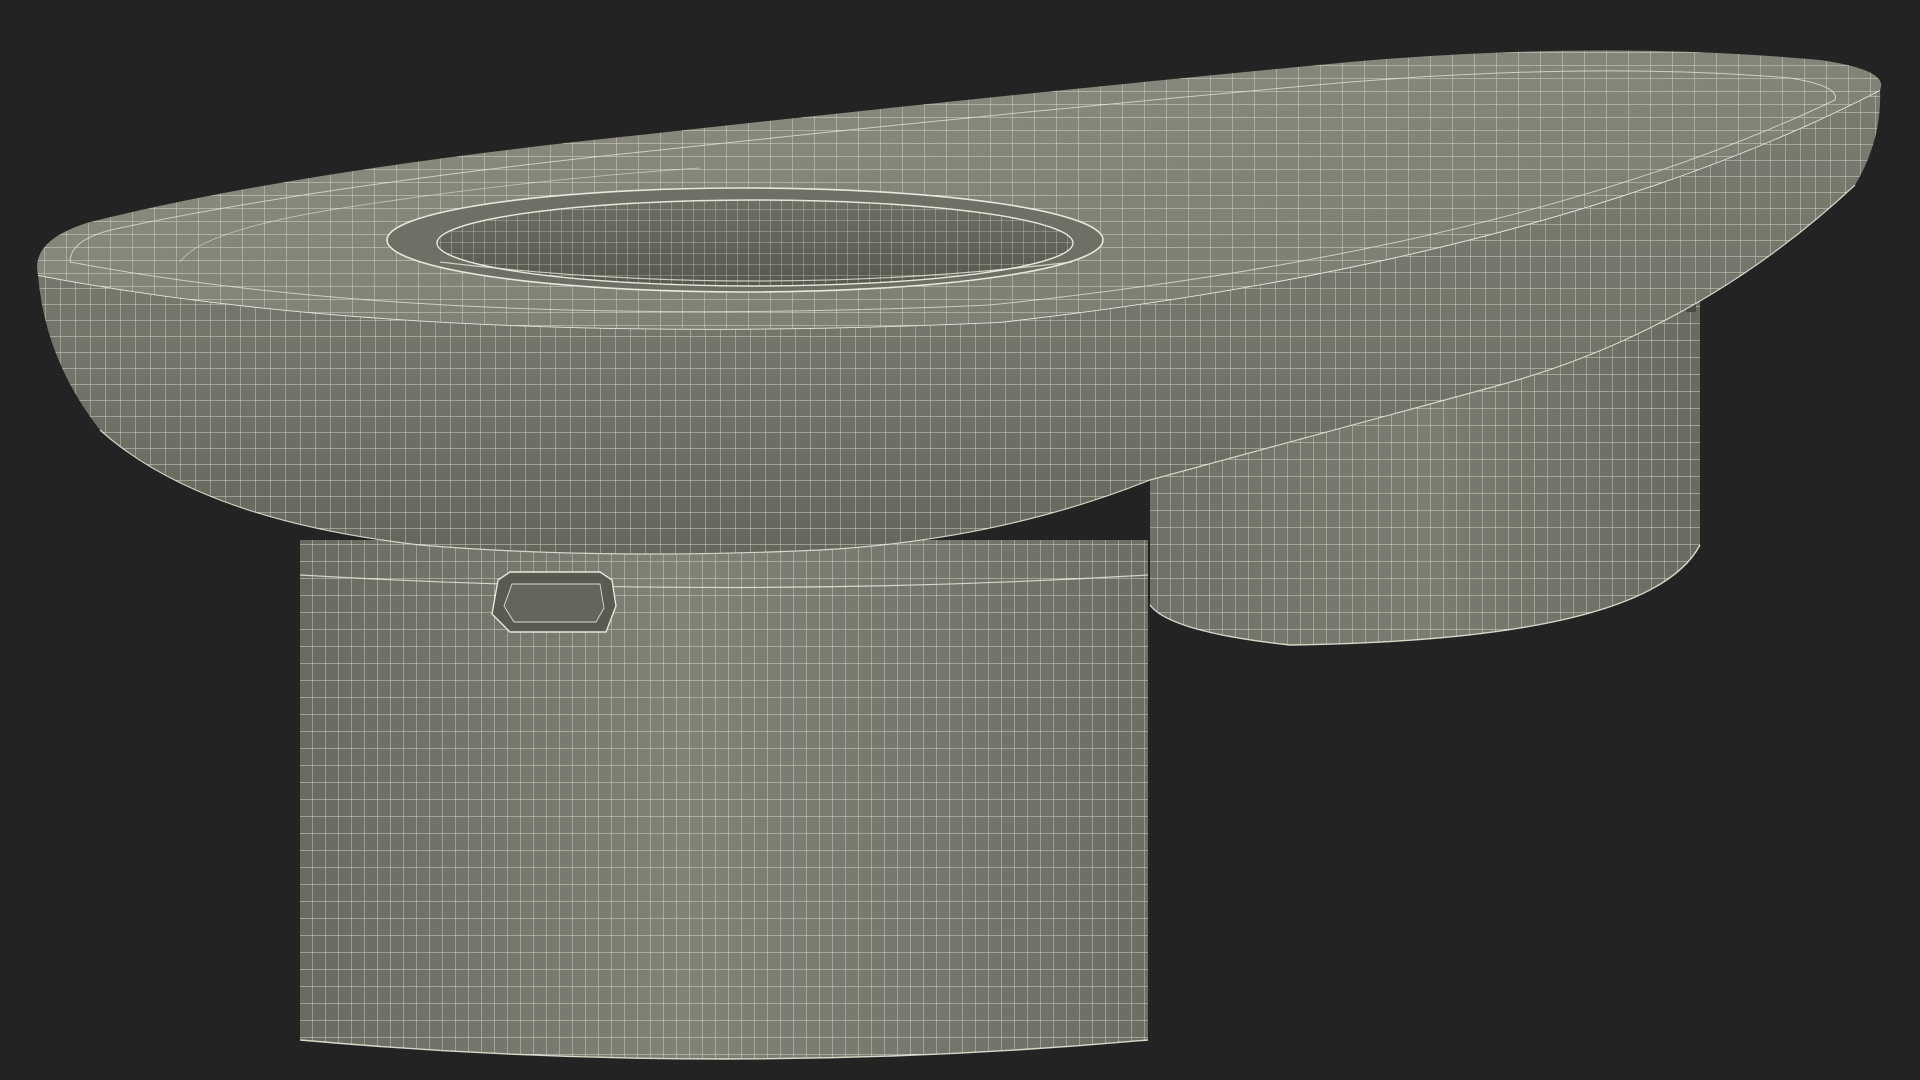  Describe the element at coordinates (745, 240) in the screenshot. I see `center-opening` at that location.